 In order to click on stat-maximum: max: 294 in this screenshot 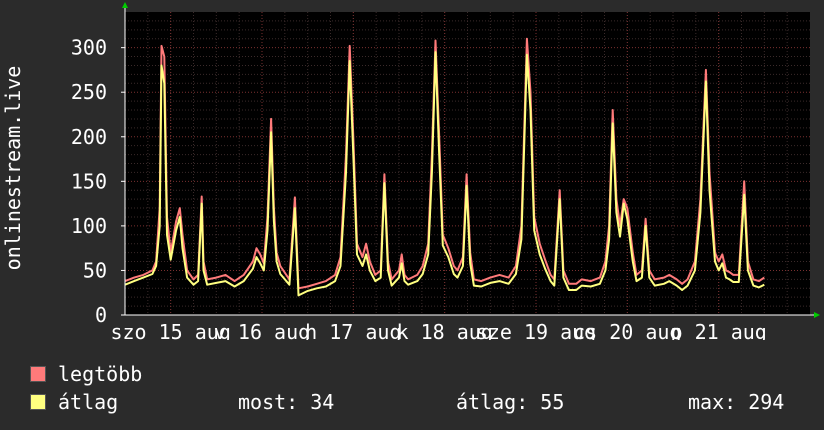, I will do `click(736, 402)`.